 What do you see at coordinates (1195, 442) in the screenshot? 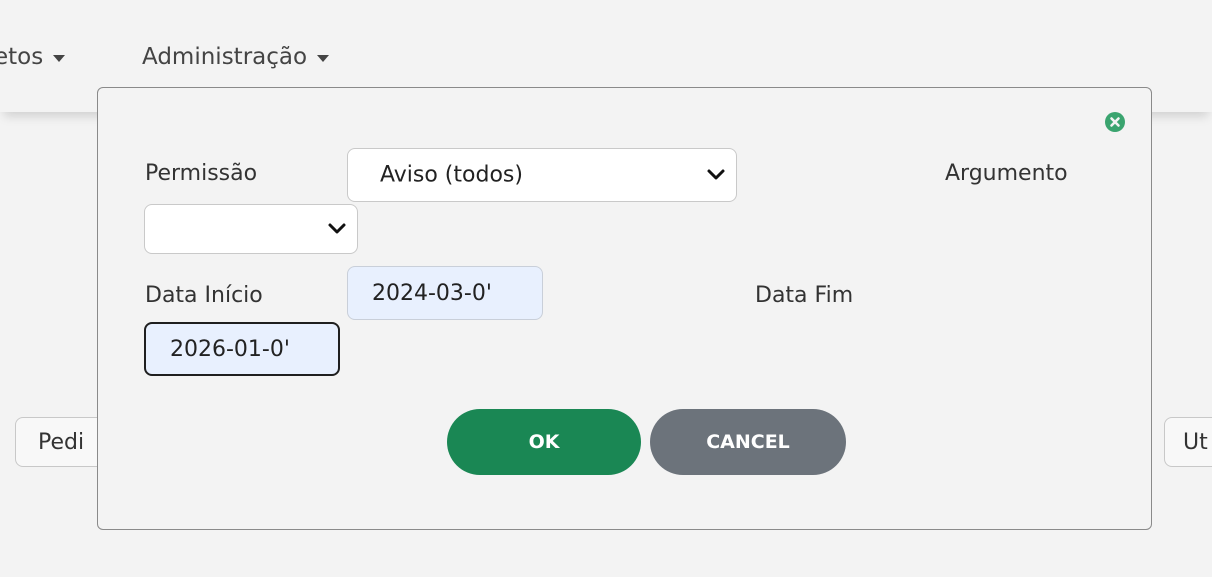
I see `background-button-label: Ut` at bounding box center [1195, 442].